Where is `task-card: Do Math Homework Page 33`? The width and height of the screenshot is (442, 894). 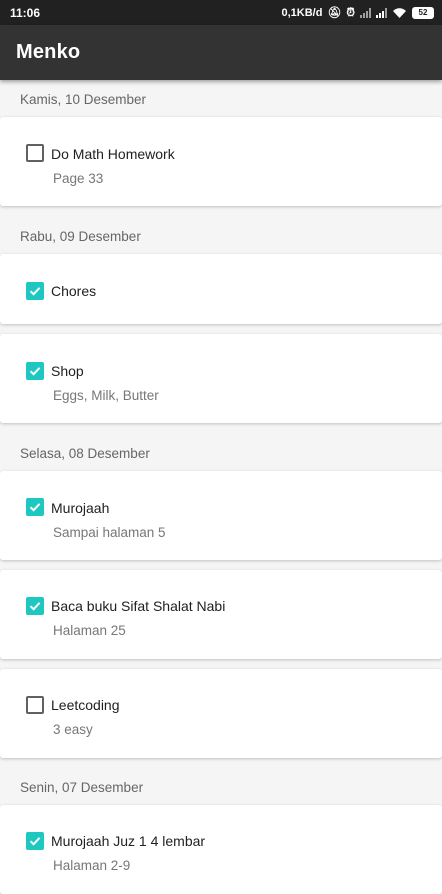
task-card: Do Math Homework Page 33 is located at coordinates (221, 161).